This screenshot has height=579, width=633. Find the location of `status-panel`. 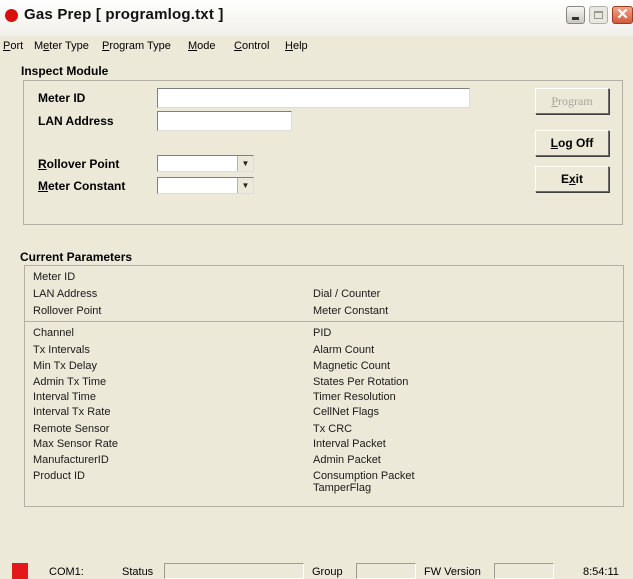

status-panel is located at coordinates (234, 571).